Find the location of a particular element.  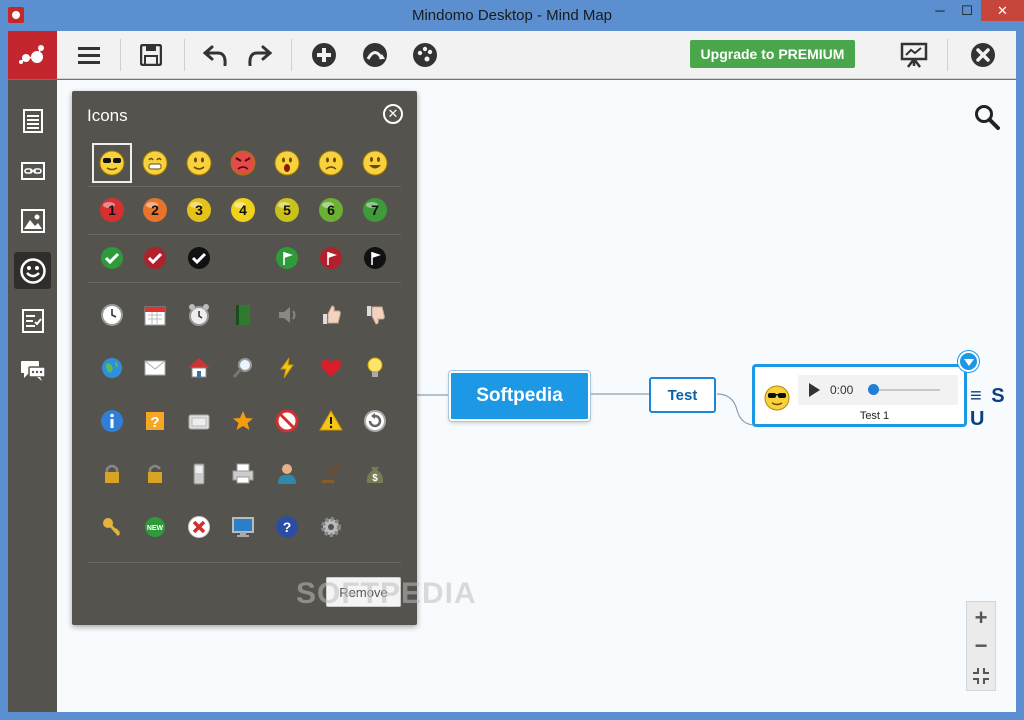

phone-icon is located at coordinates (199, 474).